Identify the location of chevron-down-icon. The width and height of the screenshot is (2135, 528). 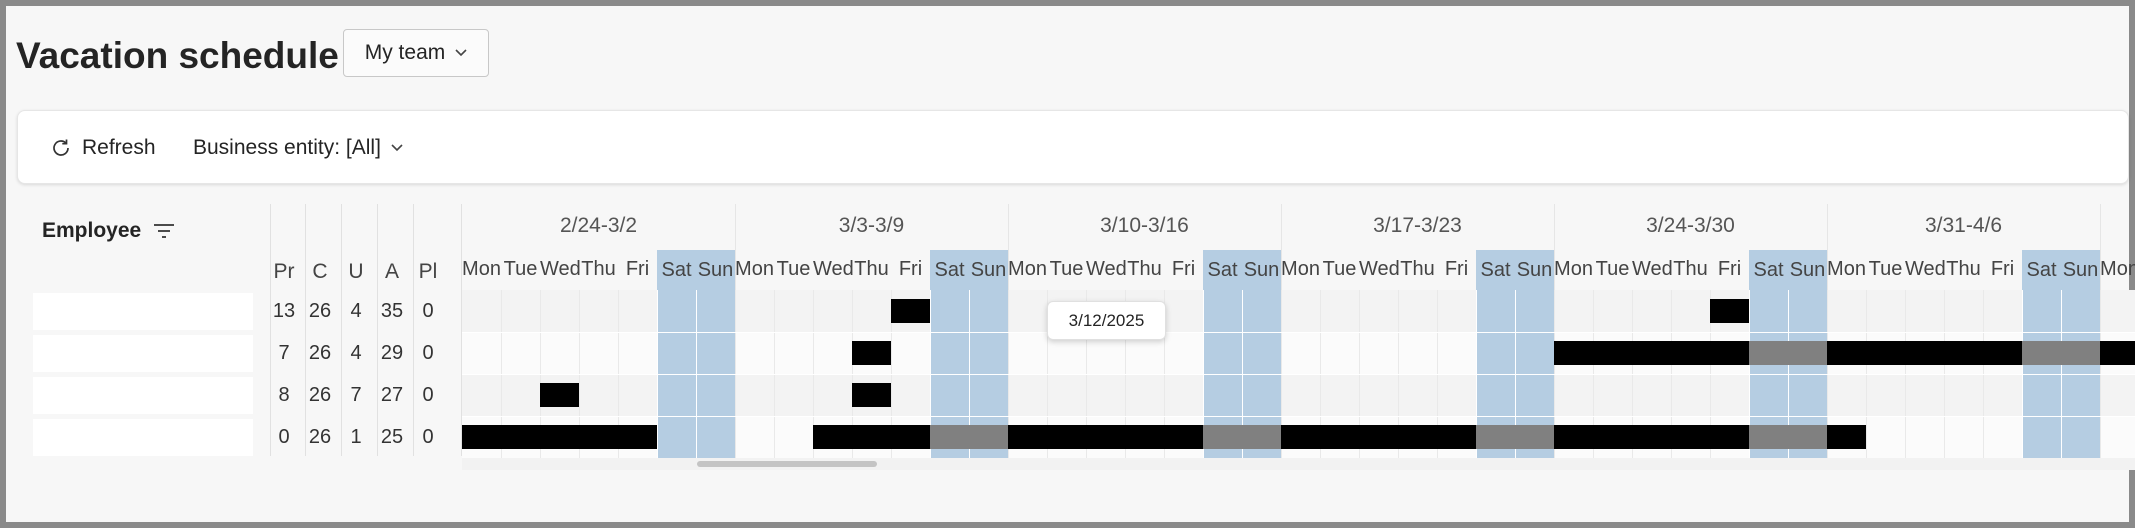
(461, 53).